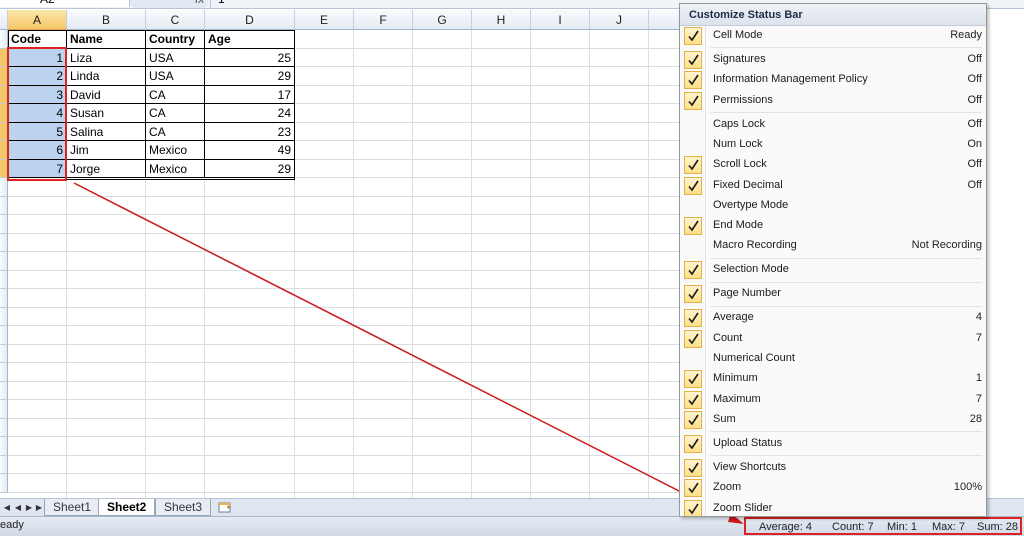 The image size is (1024, 536). Describe the element at coordinates (29, 507) in the screenshot. I see `next-sheet-icon: ▶` at that location.